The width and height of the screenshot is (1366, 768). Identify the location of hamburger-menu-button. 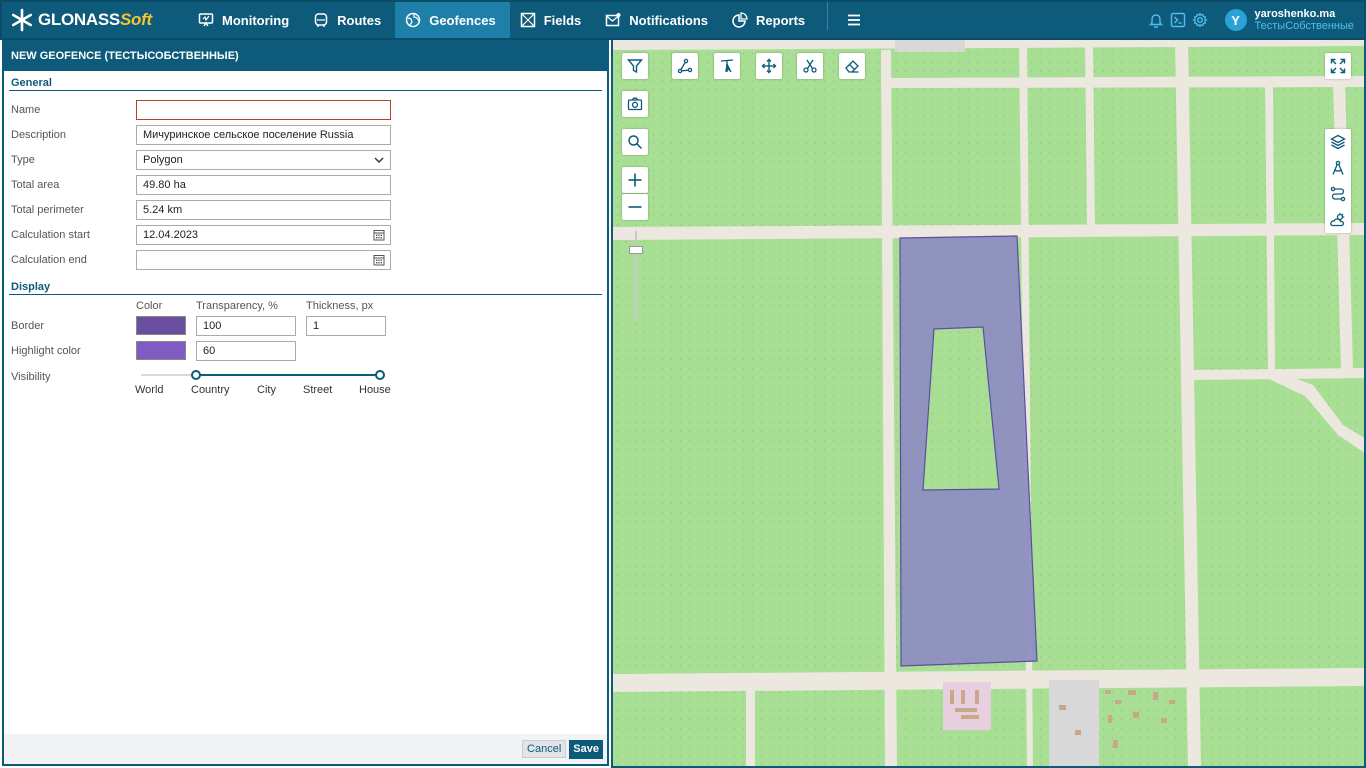
(854, 20).